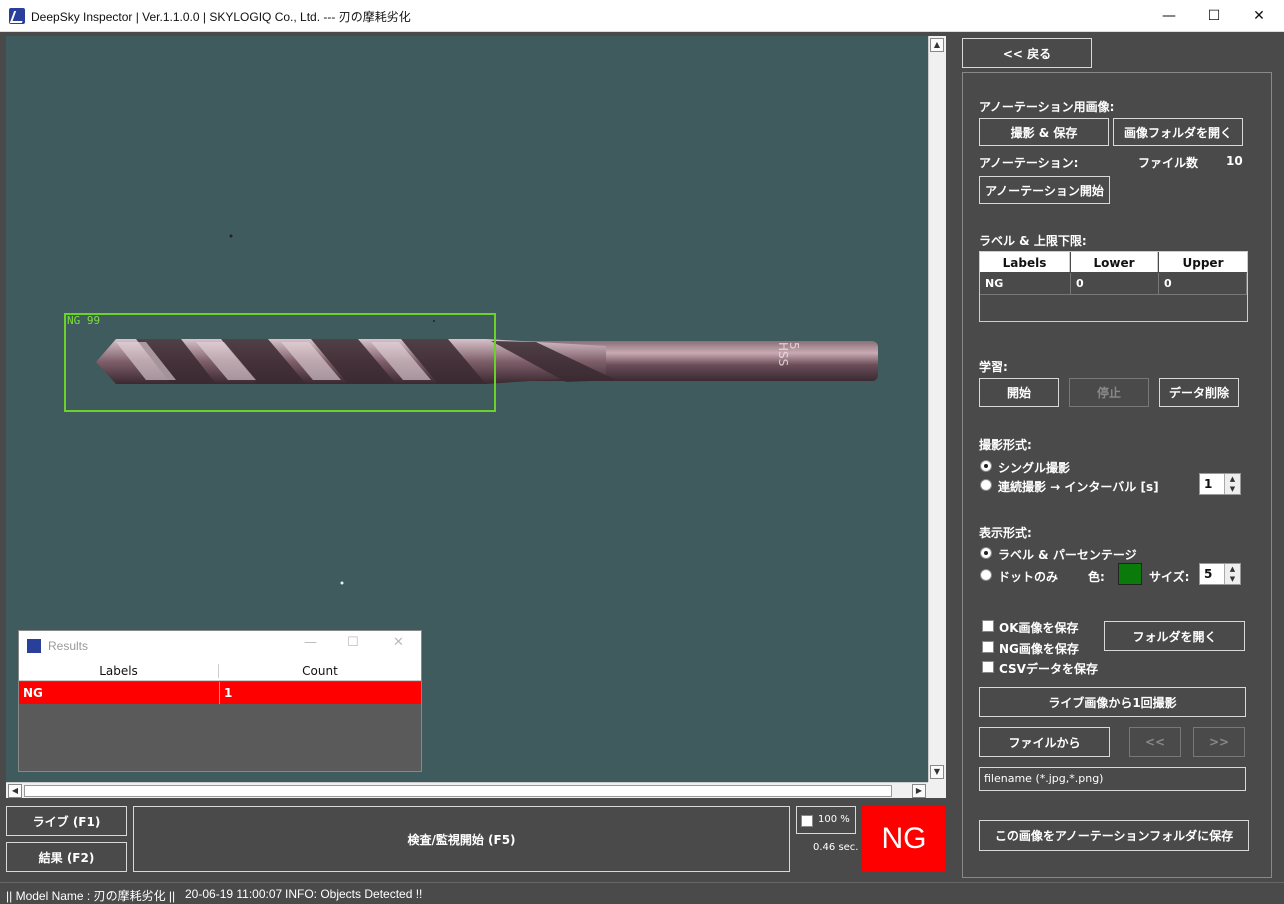 The height and width of the screenshot is (904, 1284). Describe the element at coordinates (1027, 53) in the screenshot. I see `back-button: << 戻る` at that location.